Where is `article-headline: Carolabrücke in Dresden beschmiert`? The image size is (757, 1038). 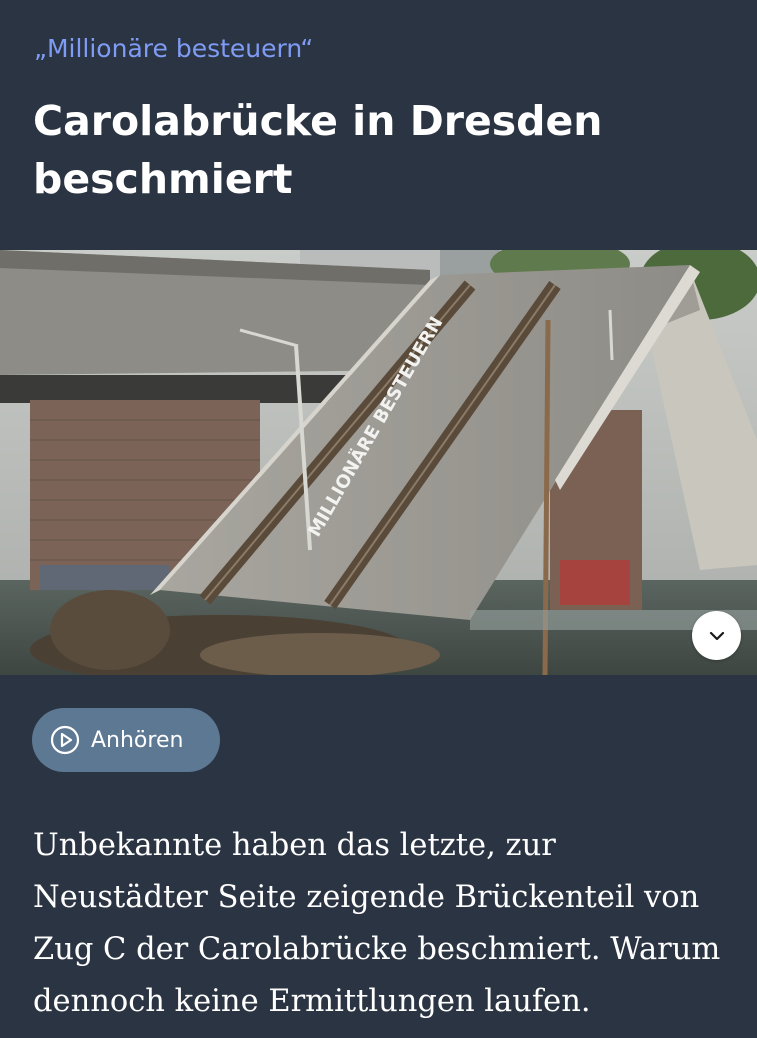
article-headline: Carolabrücke in Dresden beschmiert is located at coordinates (318, 150).